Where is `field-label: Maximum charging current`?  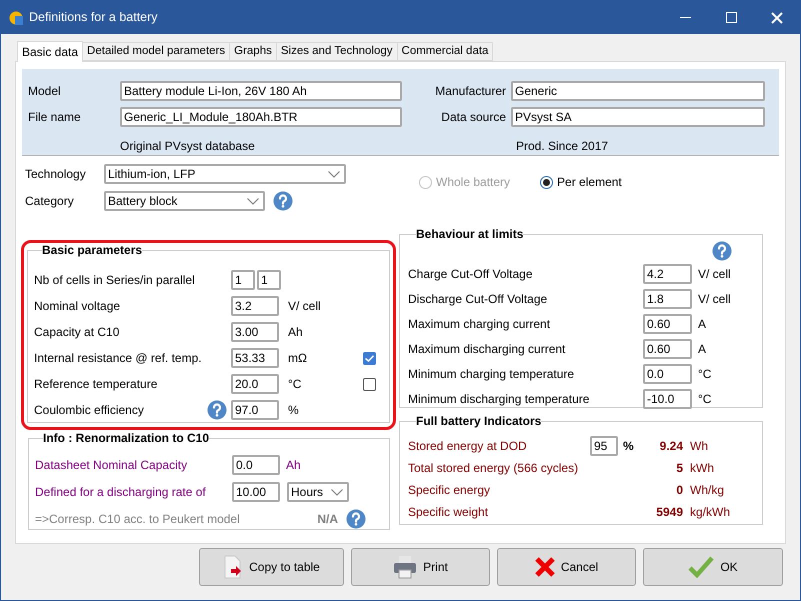
field-label: Maximum charging current is located at coordinates (480, 324).